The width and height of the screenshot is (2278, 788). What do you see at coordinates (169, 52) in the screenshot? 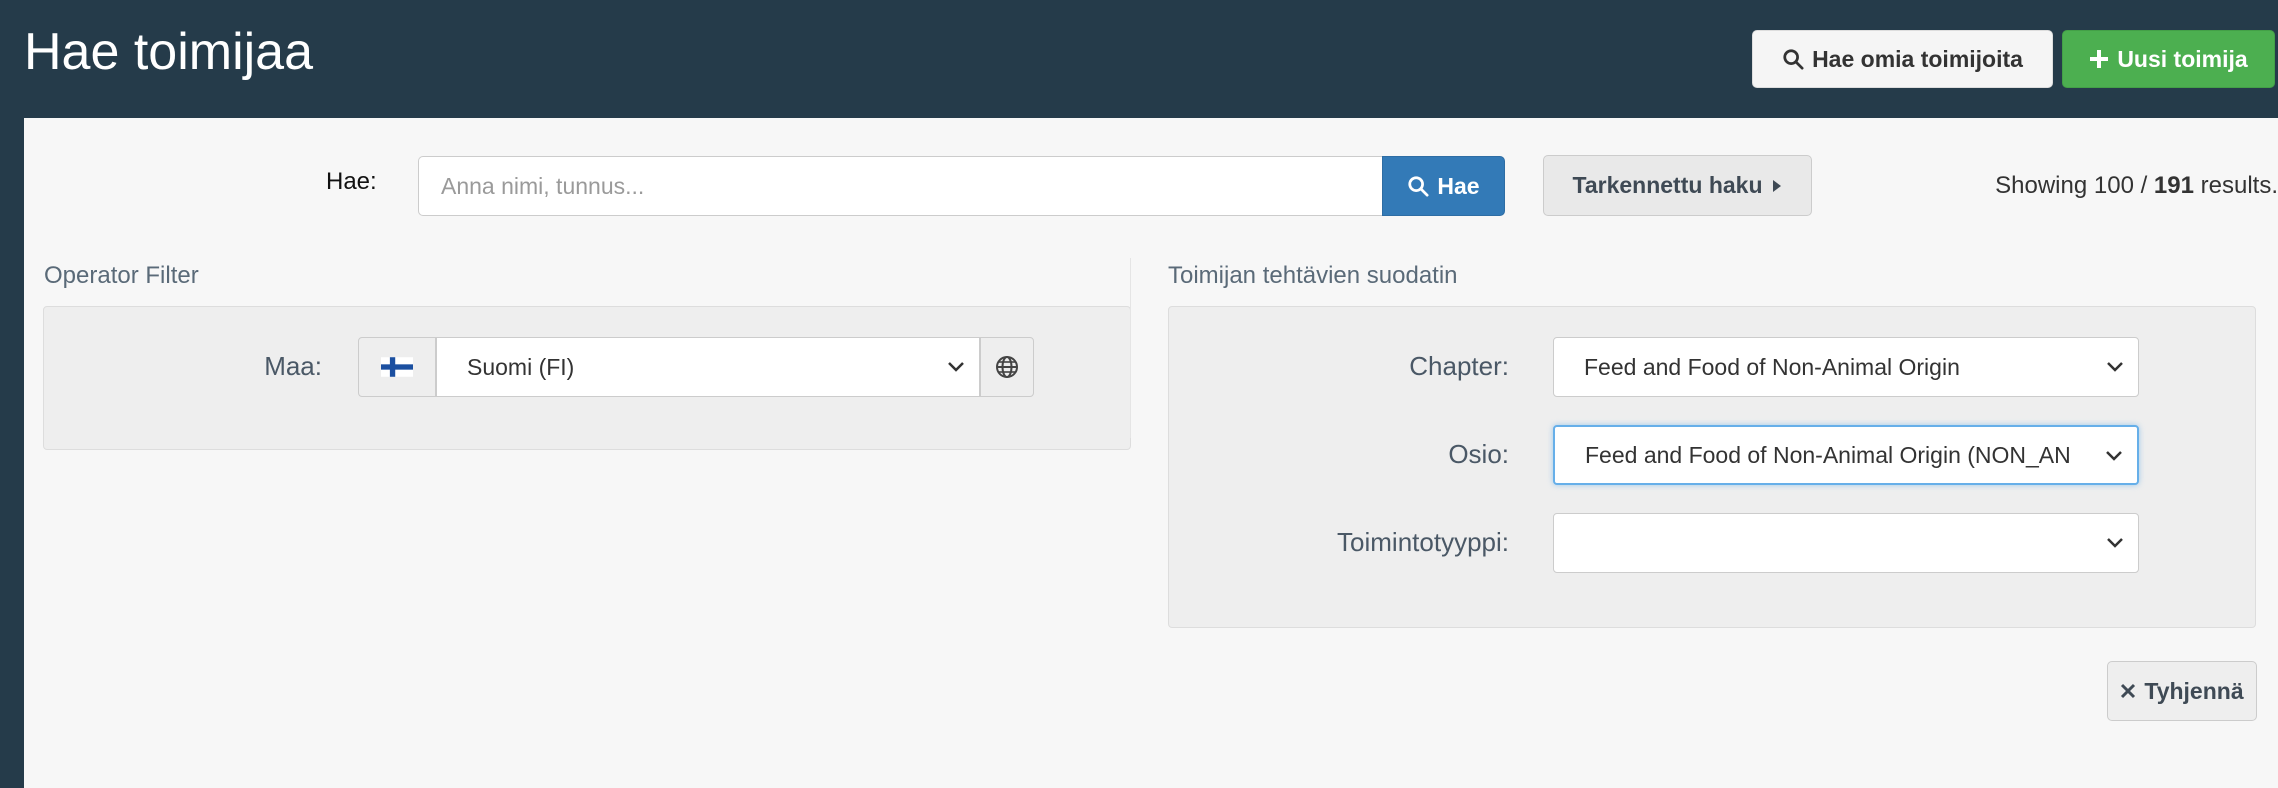
I see `page-title: Hae toimijaa` at bounding box center [169, 52].